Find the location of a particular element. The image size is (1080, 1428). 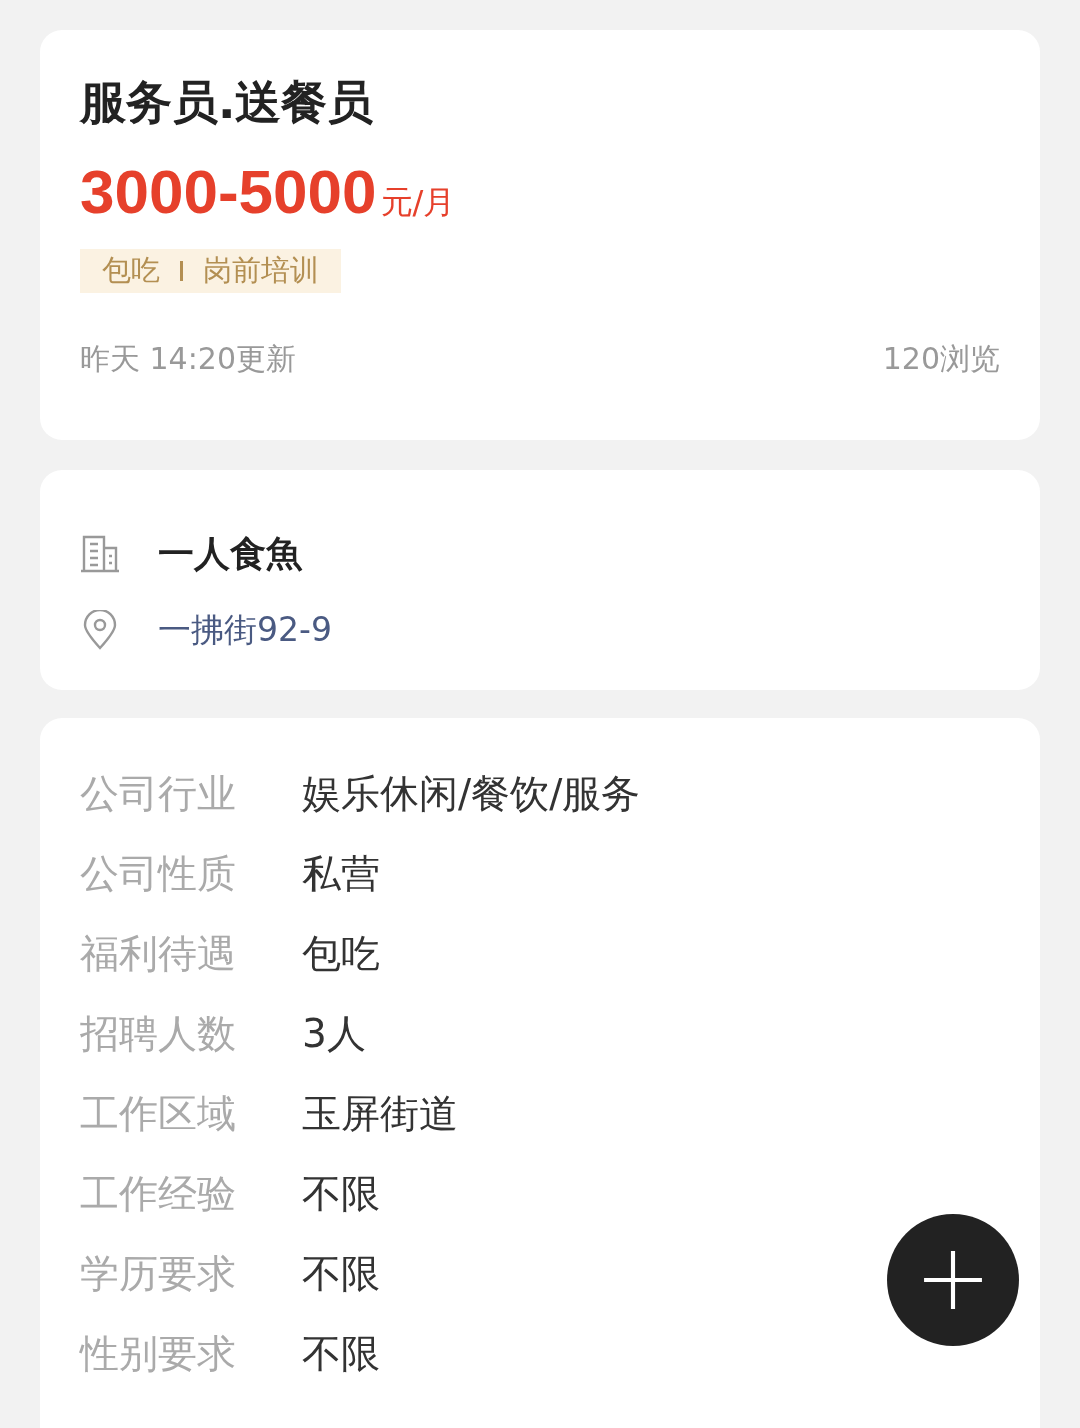

detail-value: 包吃 is located at coordinates (341, 954).